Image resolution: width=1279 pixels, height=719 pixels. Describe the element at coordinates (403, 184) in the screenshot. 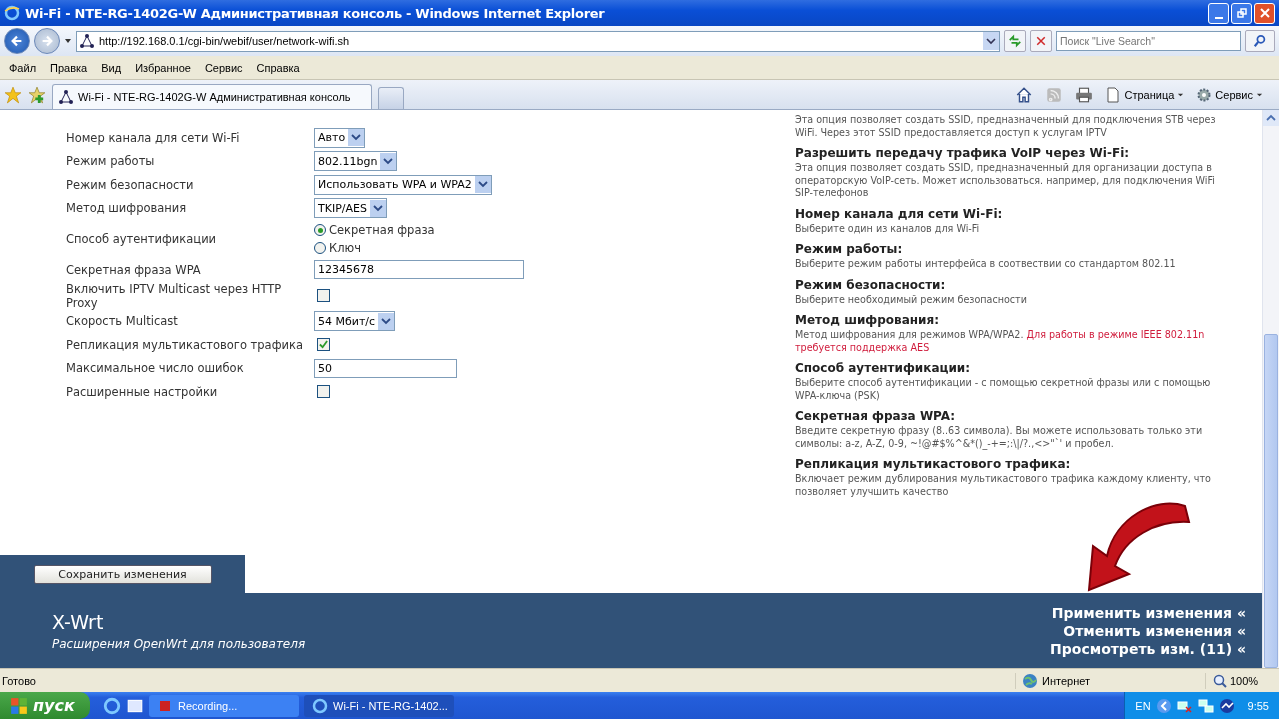

I see `dropdown: Использовать WPA и WPA2` at that location.